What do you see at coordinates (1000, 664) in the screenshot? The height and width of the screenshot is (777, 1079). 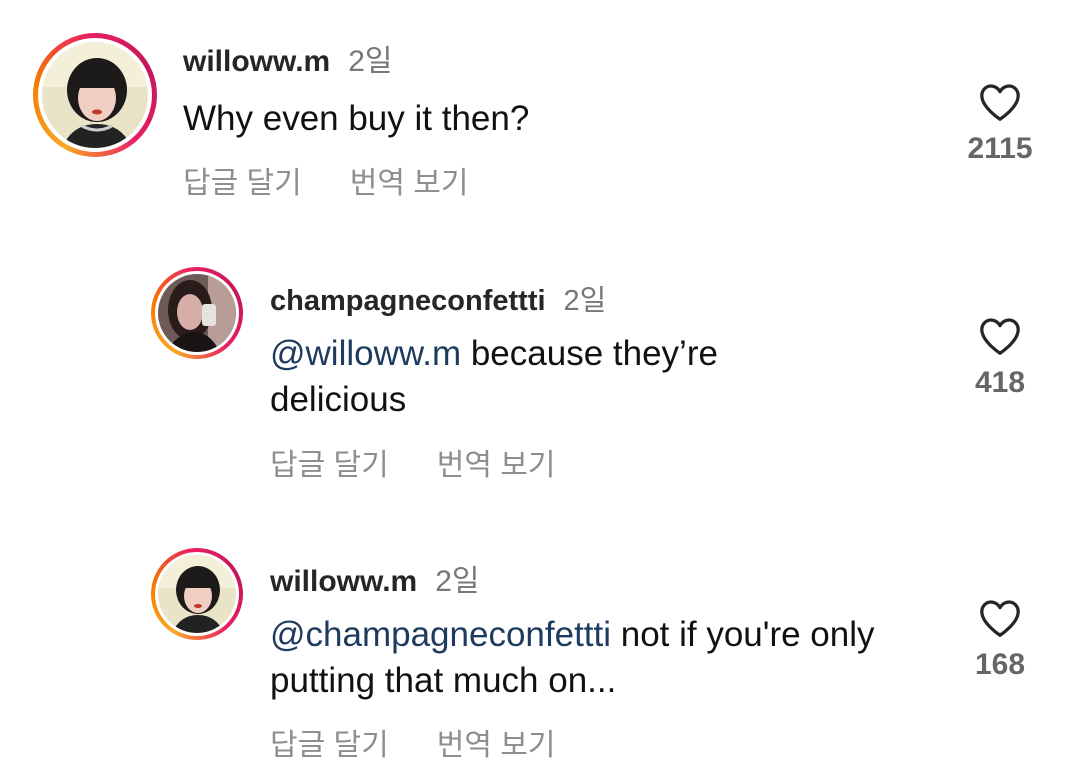 I see `like-count: 168` at bounding box center [1000, 664].